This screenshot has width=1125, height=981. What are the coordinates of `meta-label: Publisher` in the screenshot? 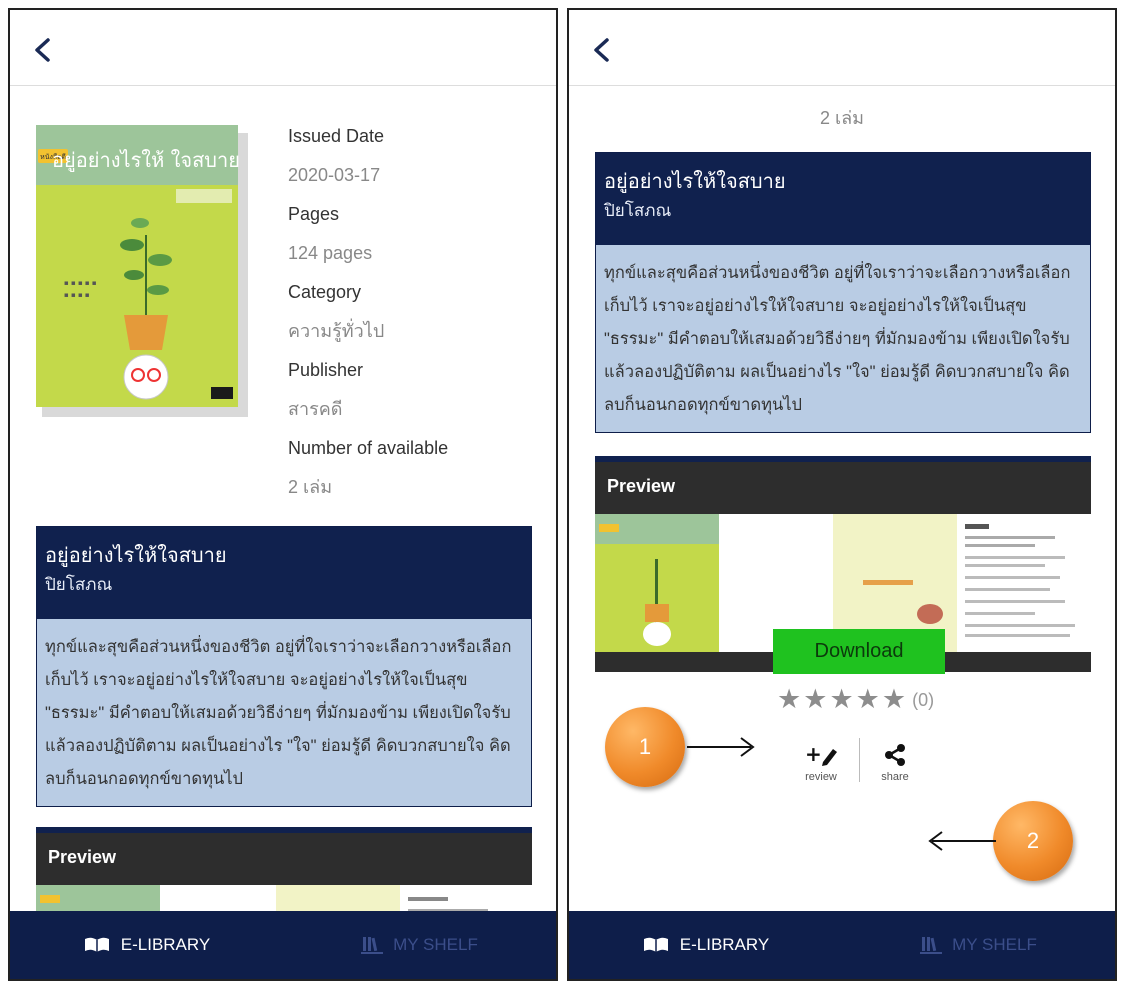 It's located at (326, 370).